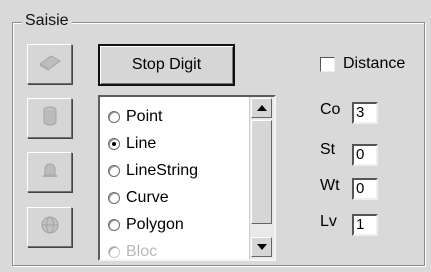  Describe the element at coordinates (328, 149) in the screenshot. I see `st-label: St` at that location.